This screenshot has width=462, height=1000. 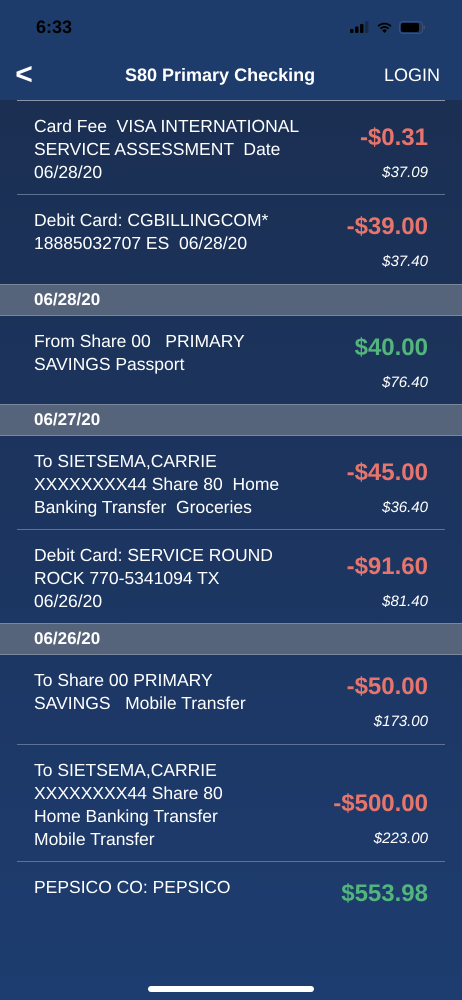 What do you see at coordinates (133, 887) in the screenshot?
I see `transaction-description: PEPSICO CO: PEPSICO` at bounding box center [133, 887].